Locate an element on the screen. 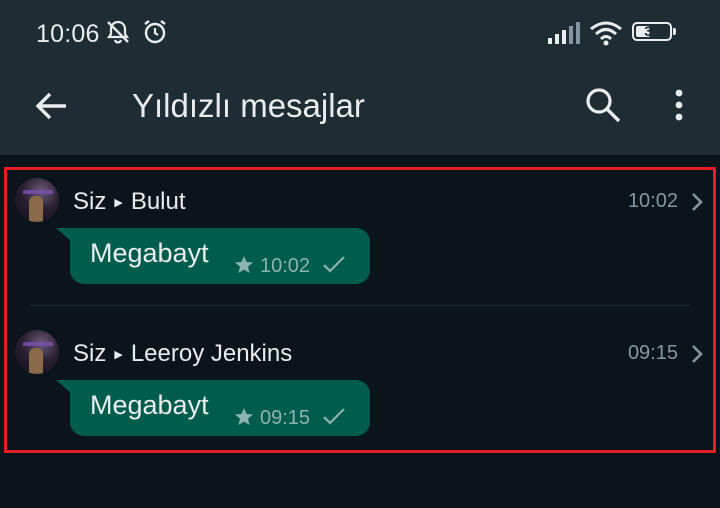 This screenshot has height=508, width=720. status-bar: 10:06 38 is located at coordinates (360, 32).